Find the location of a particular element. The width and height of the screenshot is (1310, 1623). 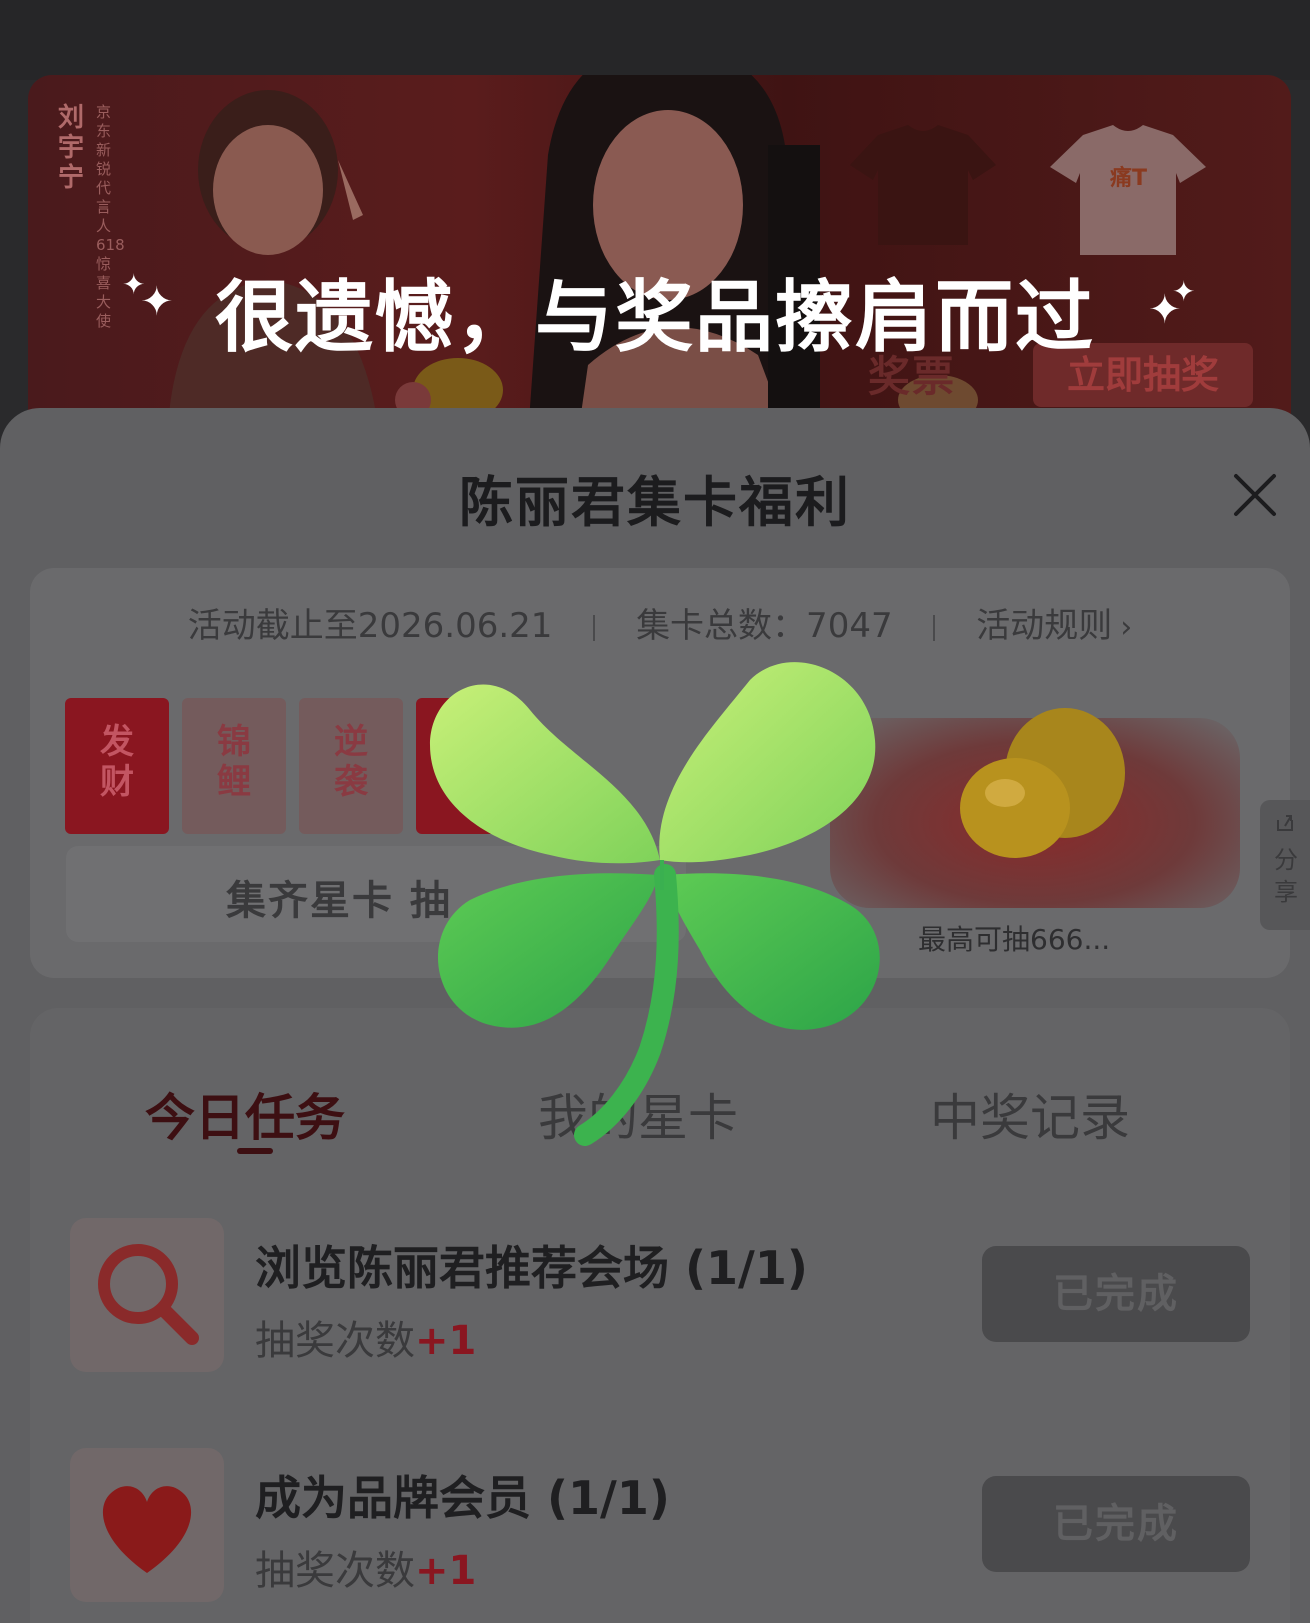

task-title: 成为品牌会员 (1/1) is located at coordinates (462, 1498).